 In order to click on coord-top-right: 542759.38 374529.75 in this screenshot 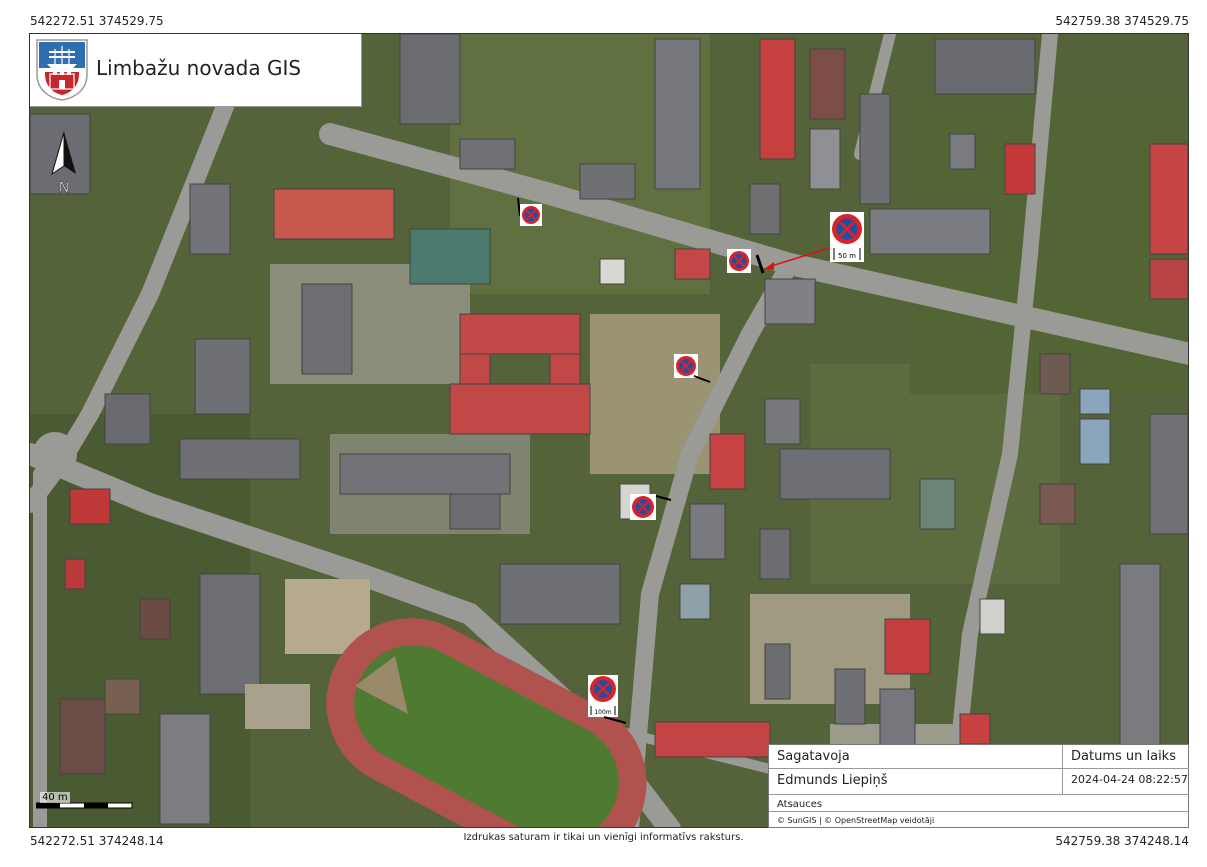, I will do `click(1122, 21)`.